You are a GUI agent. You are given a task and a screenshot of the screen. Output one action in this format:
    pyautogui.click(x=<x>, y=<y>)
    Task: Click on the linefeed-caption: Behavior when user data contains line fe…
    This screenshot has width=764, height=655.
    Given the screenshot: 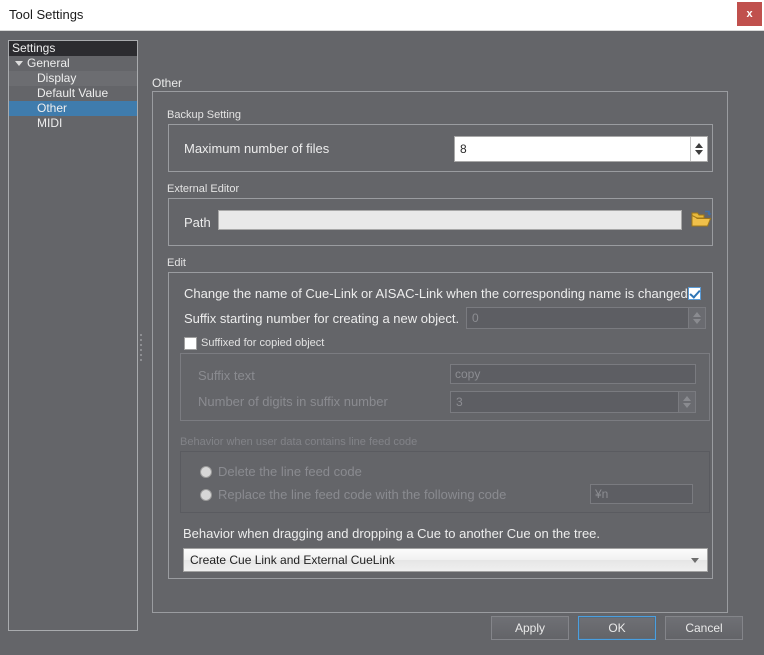 What is the action you would take?
    pyautogui.click(x=299, y=442)
    